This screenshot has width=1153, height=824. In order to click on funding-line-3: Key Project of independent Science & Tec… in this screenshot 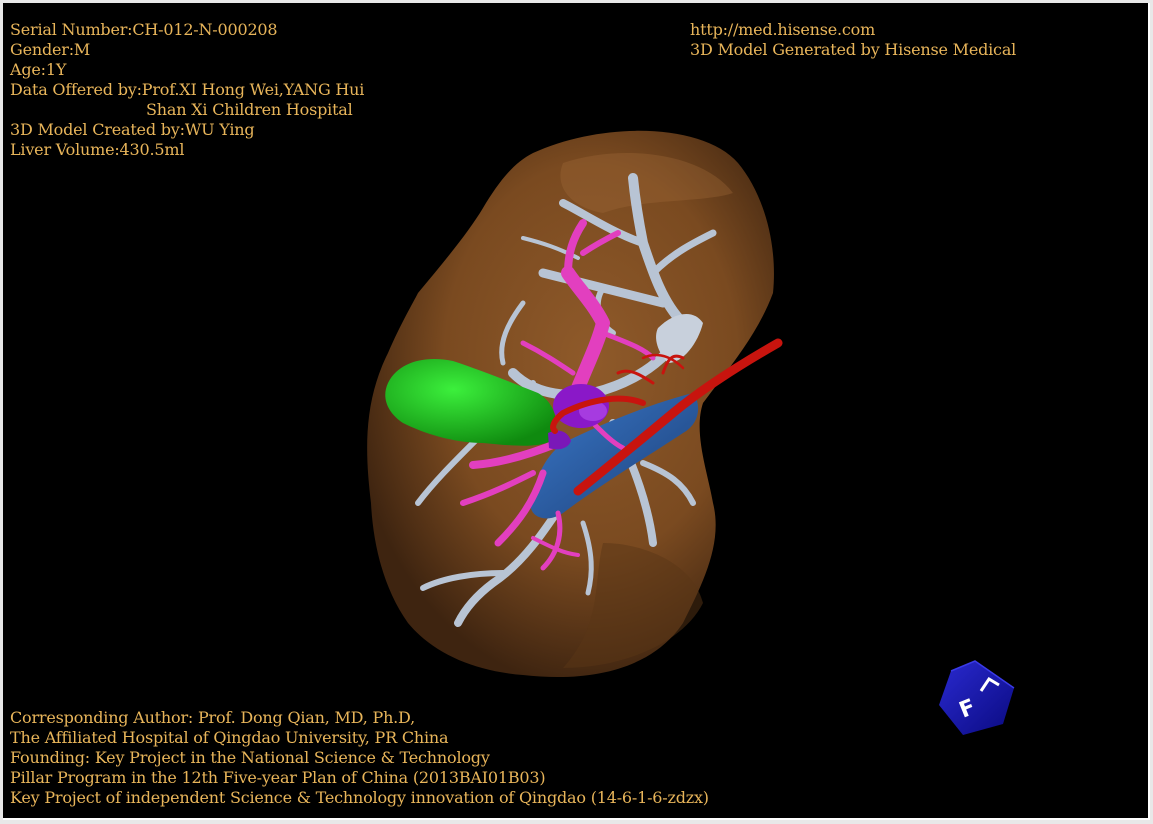, I will do `click(359, 797)`.